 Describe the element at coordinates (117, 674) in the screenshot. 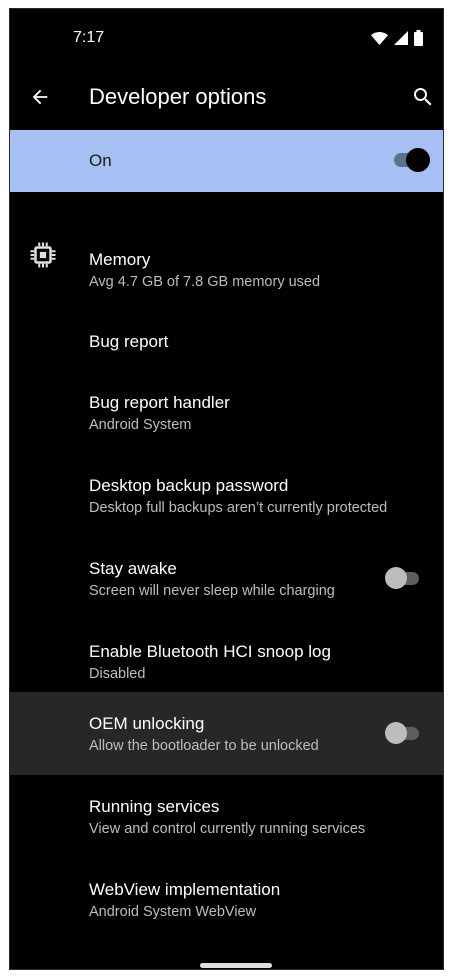

I see `setting-summary: Disabled` at that location.